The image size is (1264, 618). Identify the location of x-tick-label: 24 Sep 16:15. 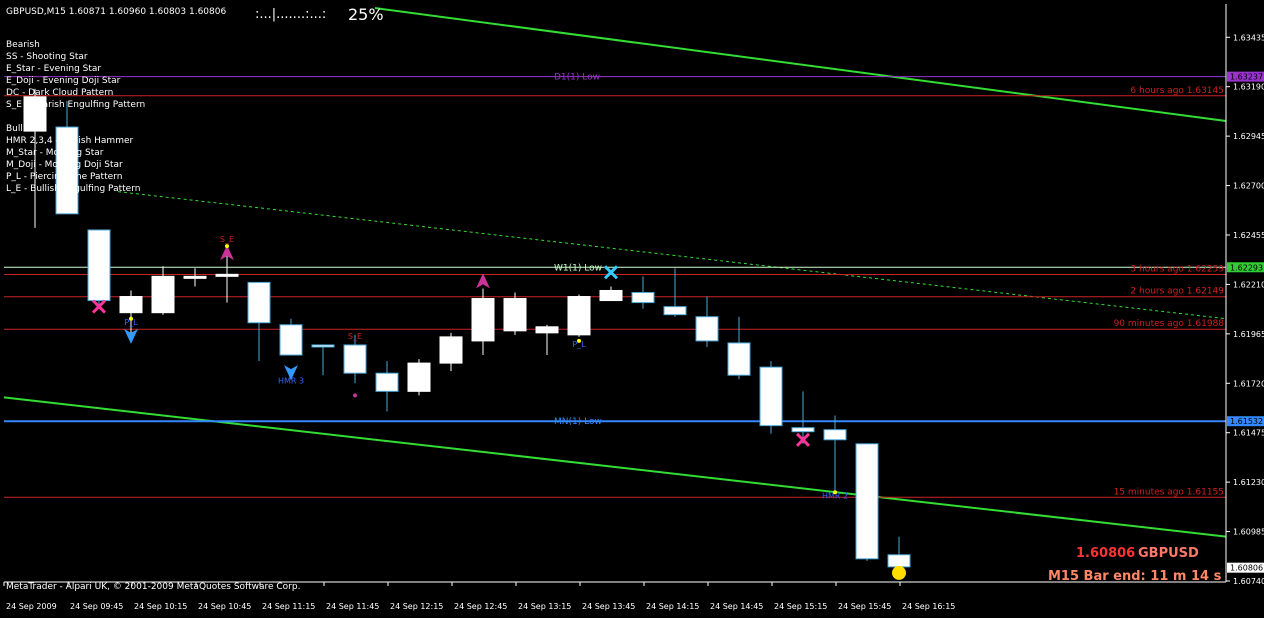
(928, 606).